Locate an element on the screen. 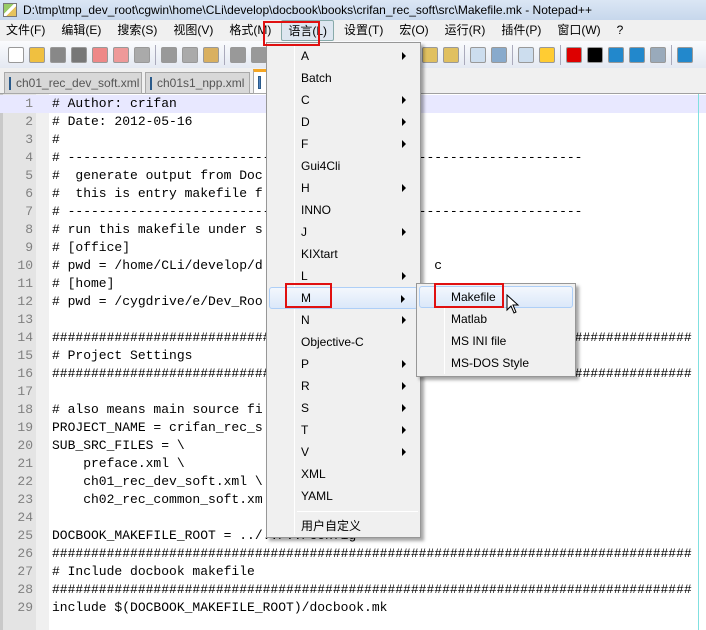  language-menu-item-h: H is located at coordinates (343, 188).